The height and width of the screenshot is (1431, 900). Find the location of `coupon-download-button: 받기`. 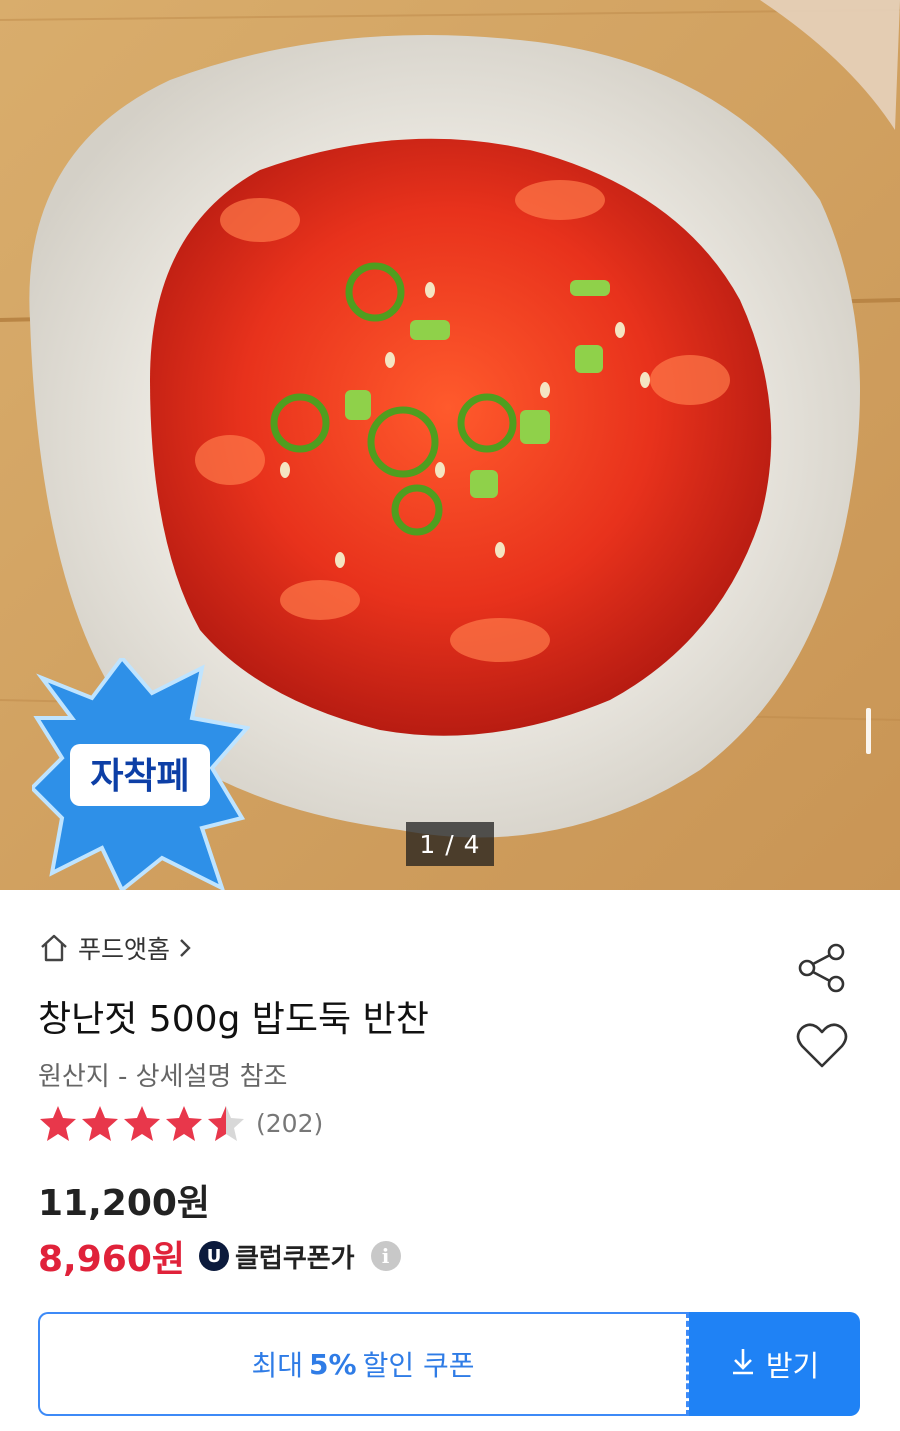

coupon-download-button: 받기 is located at coordinates (774, 1364).